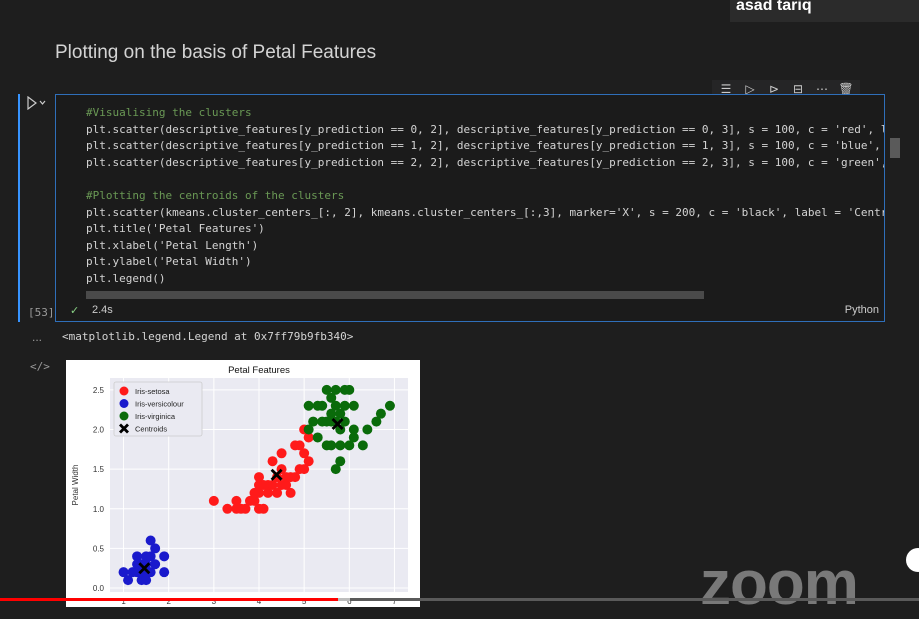  I want to click on y-tick-label: 1.0, so click(99, 509).